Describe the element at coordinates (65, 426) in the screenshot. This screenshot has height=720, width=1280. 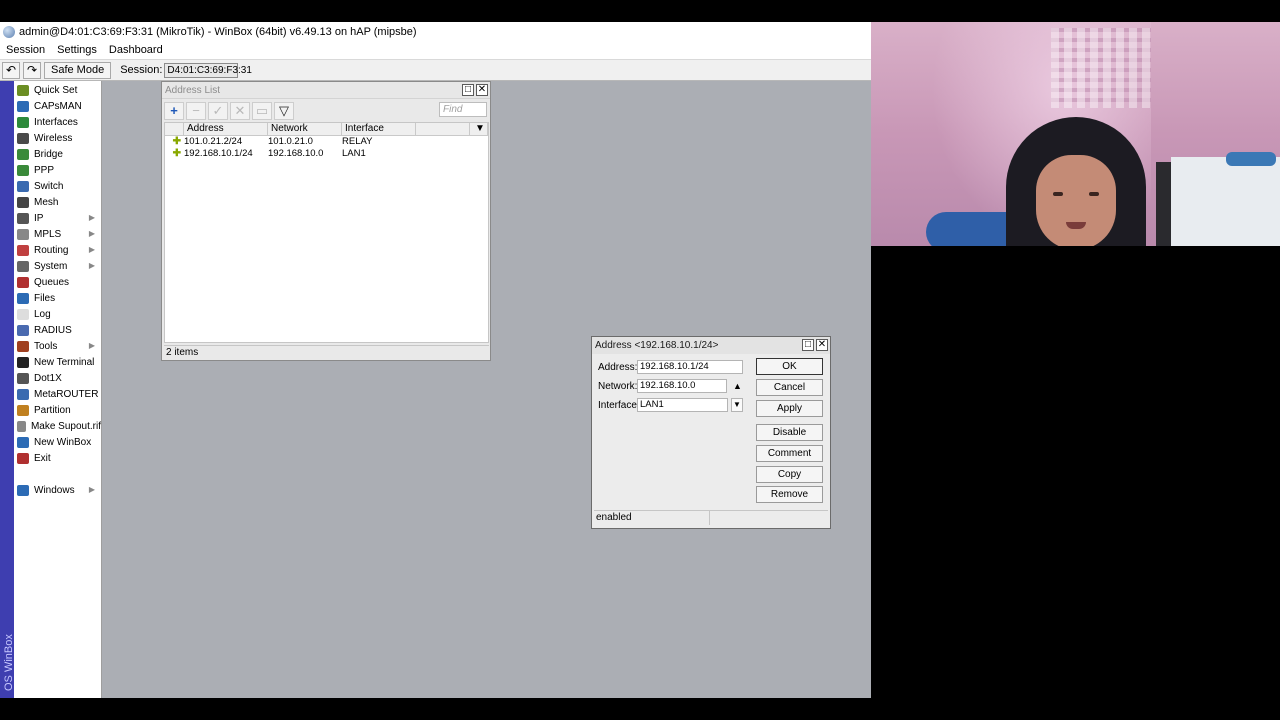
I see `nav-item-label: Make Supout.rif` at that location.